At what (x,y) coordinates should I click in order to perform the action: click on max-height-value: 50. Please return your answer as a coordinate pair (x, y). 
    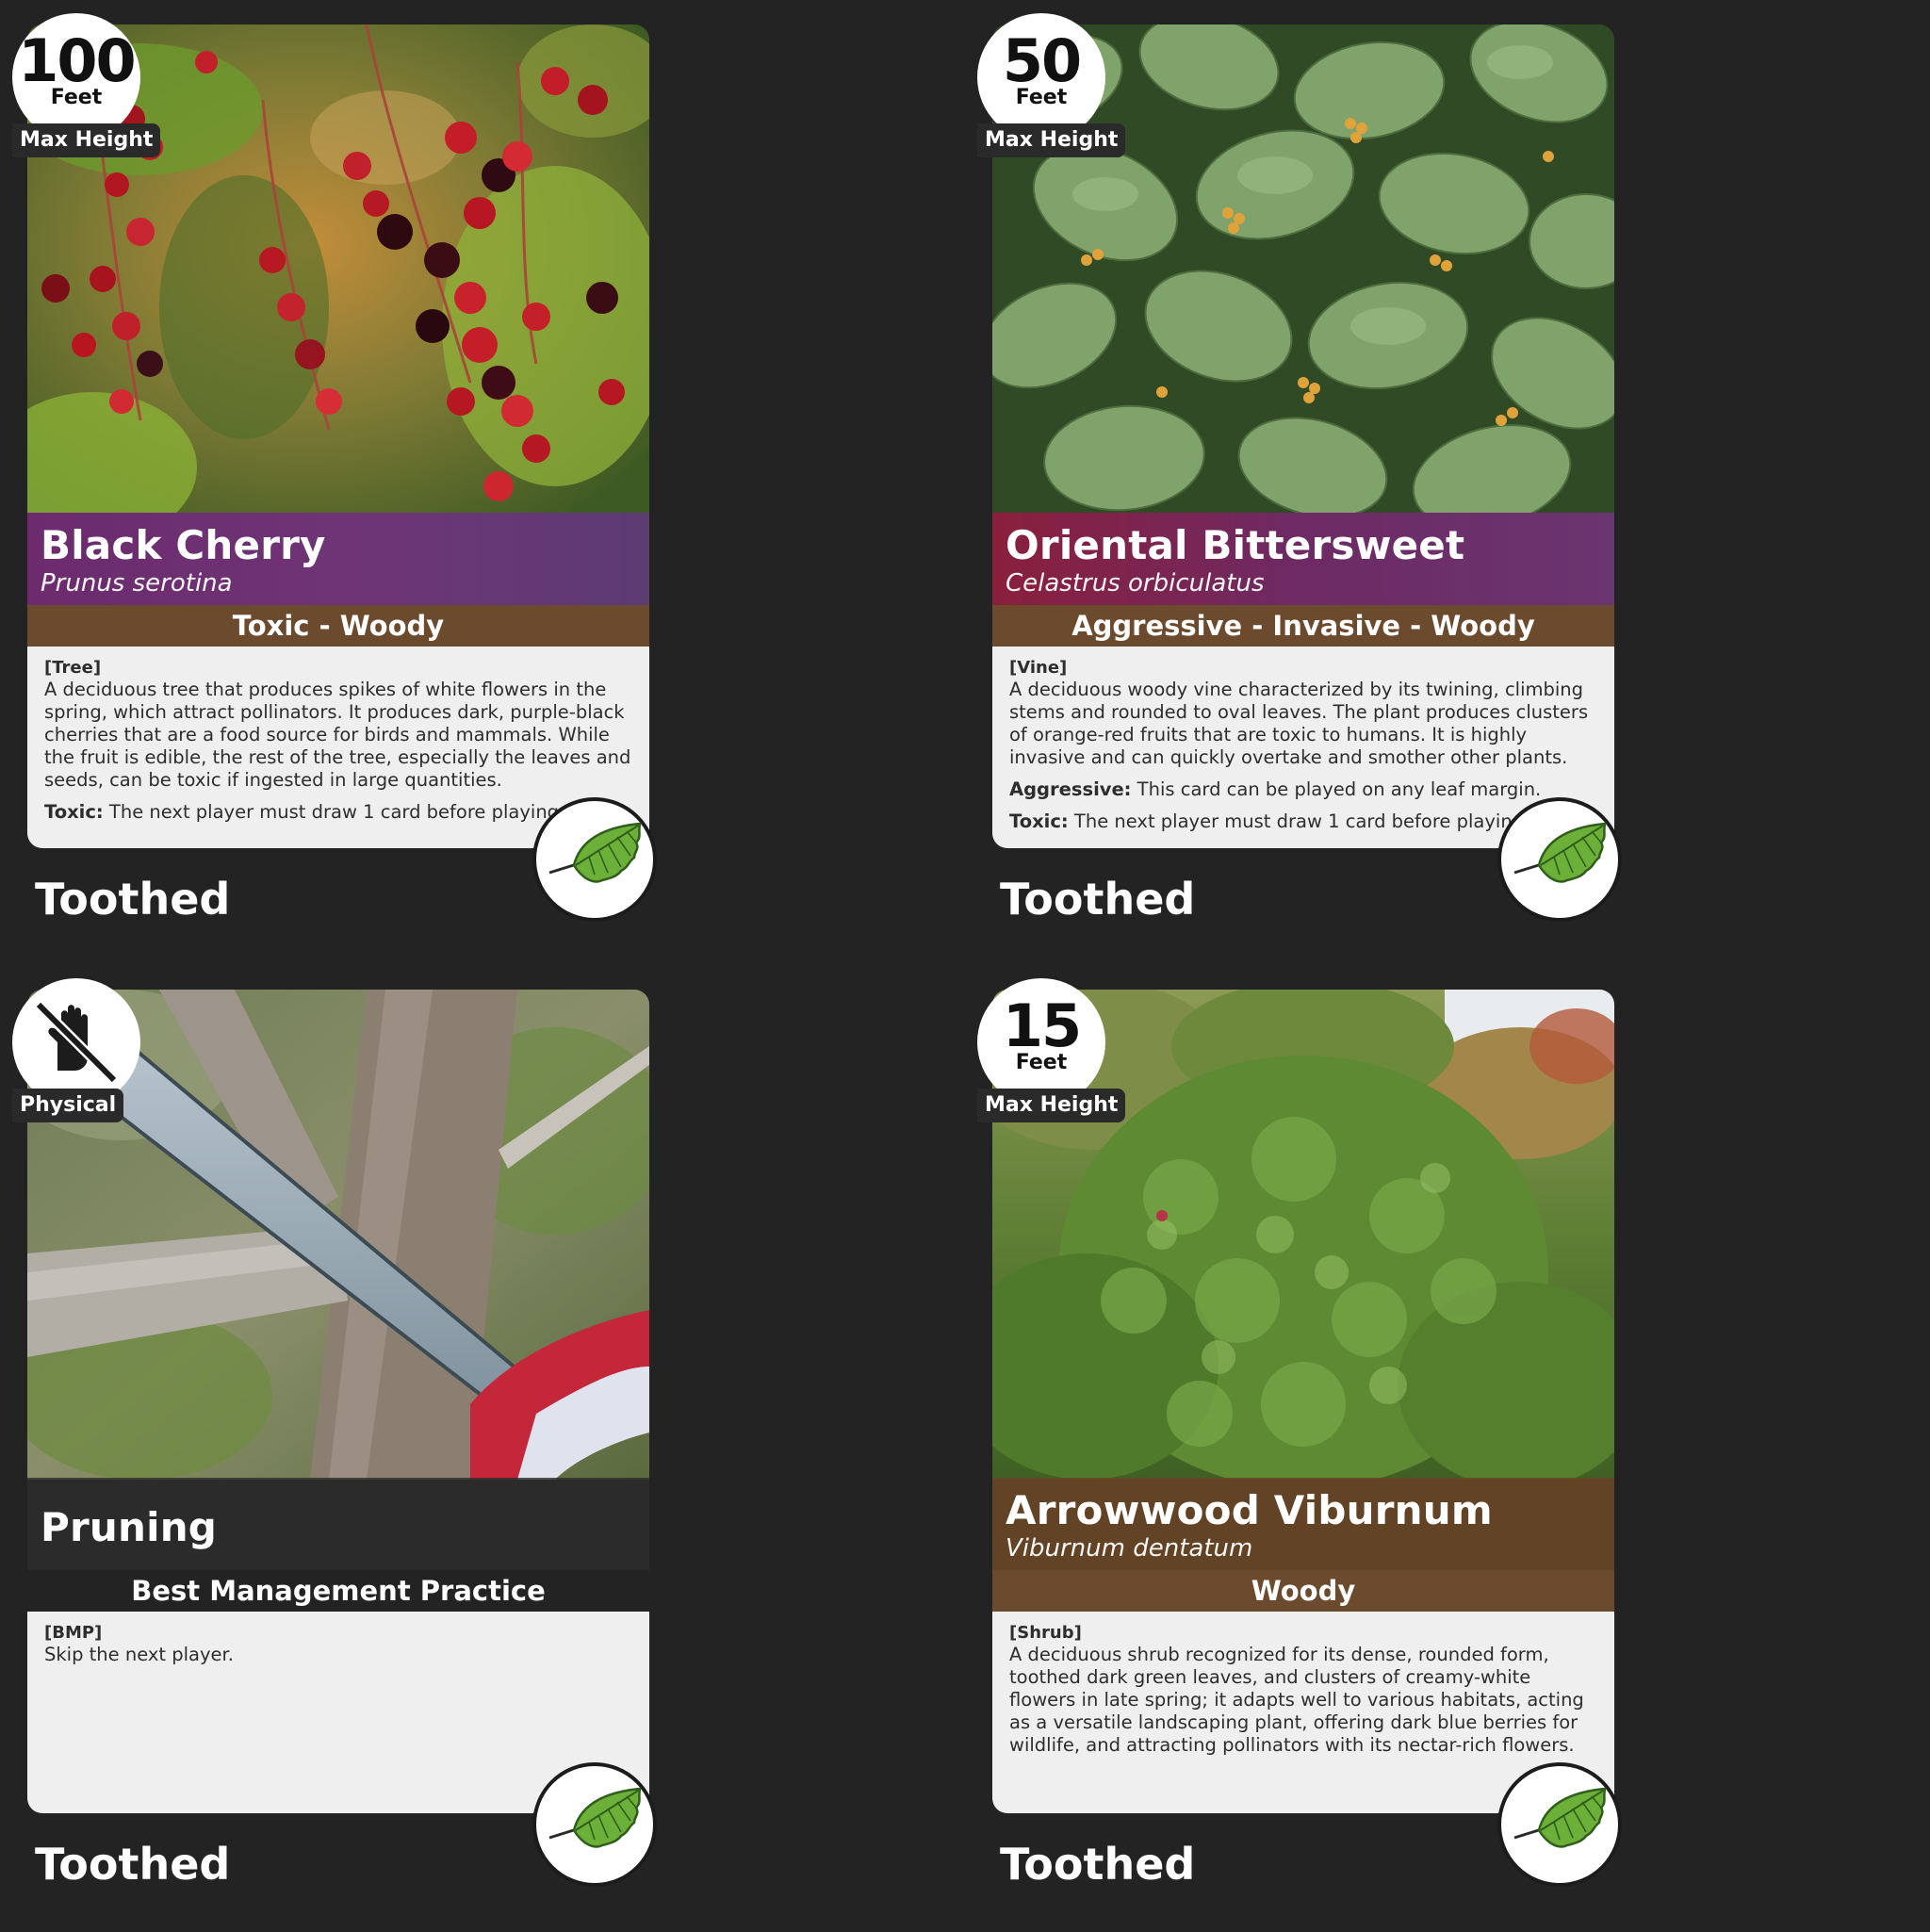
    Looking at the image, I should click on (1042, 60).